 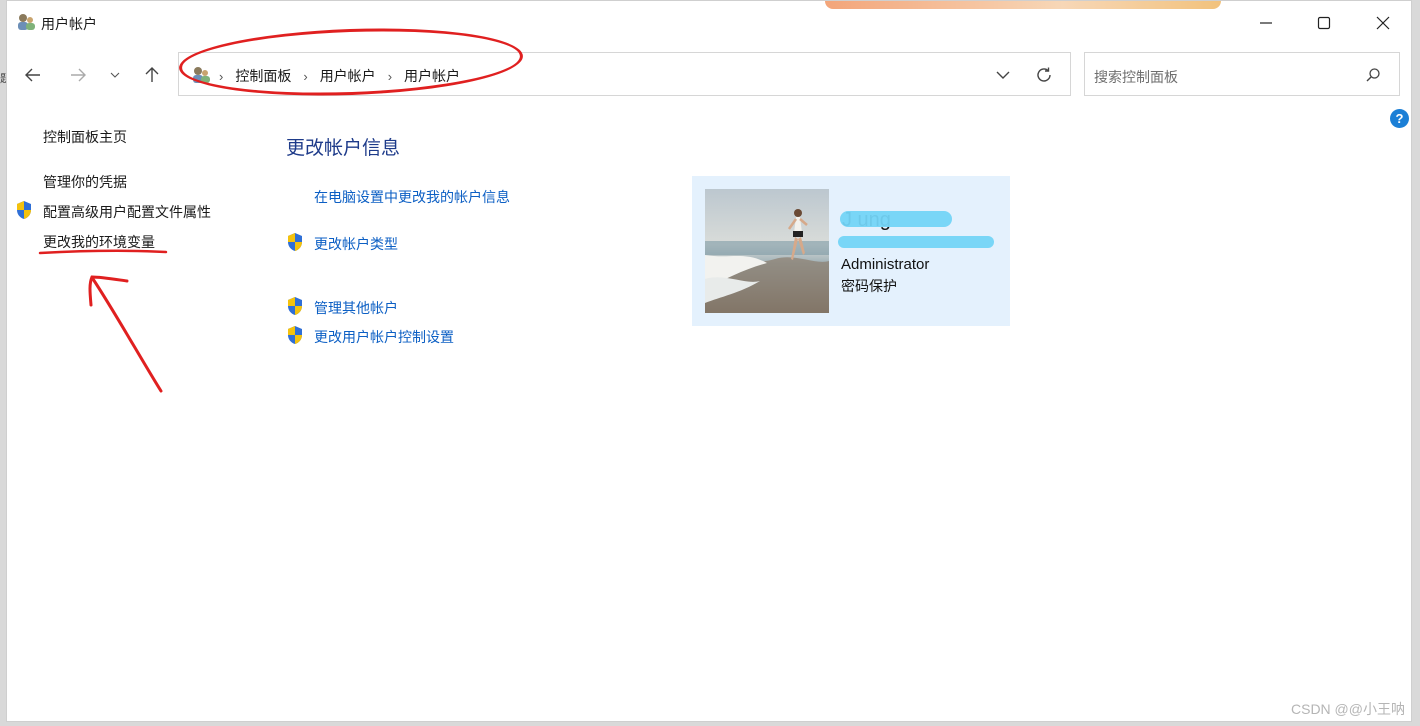 What do you see at coordinates (624, 74) in the screenshot?
I see `address-bar: › 控制面板 › 用户帐户 › 用户帐户` at bounding box center [624, 74].